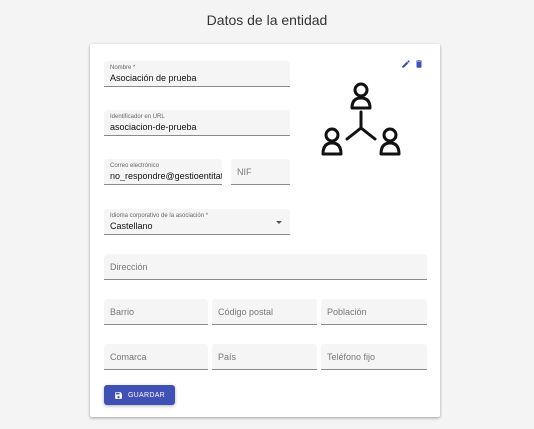 The width and height of the screenshot is (534, 429). Describe the element at coordinates (374, 312) in the screenshot. I see `poblacion-field: Población` at that location.